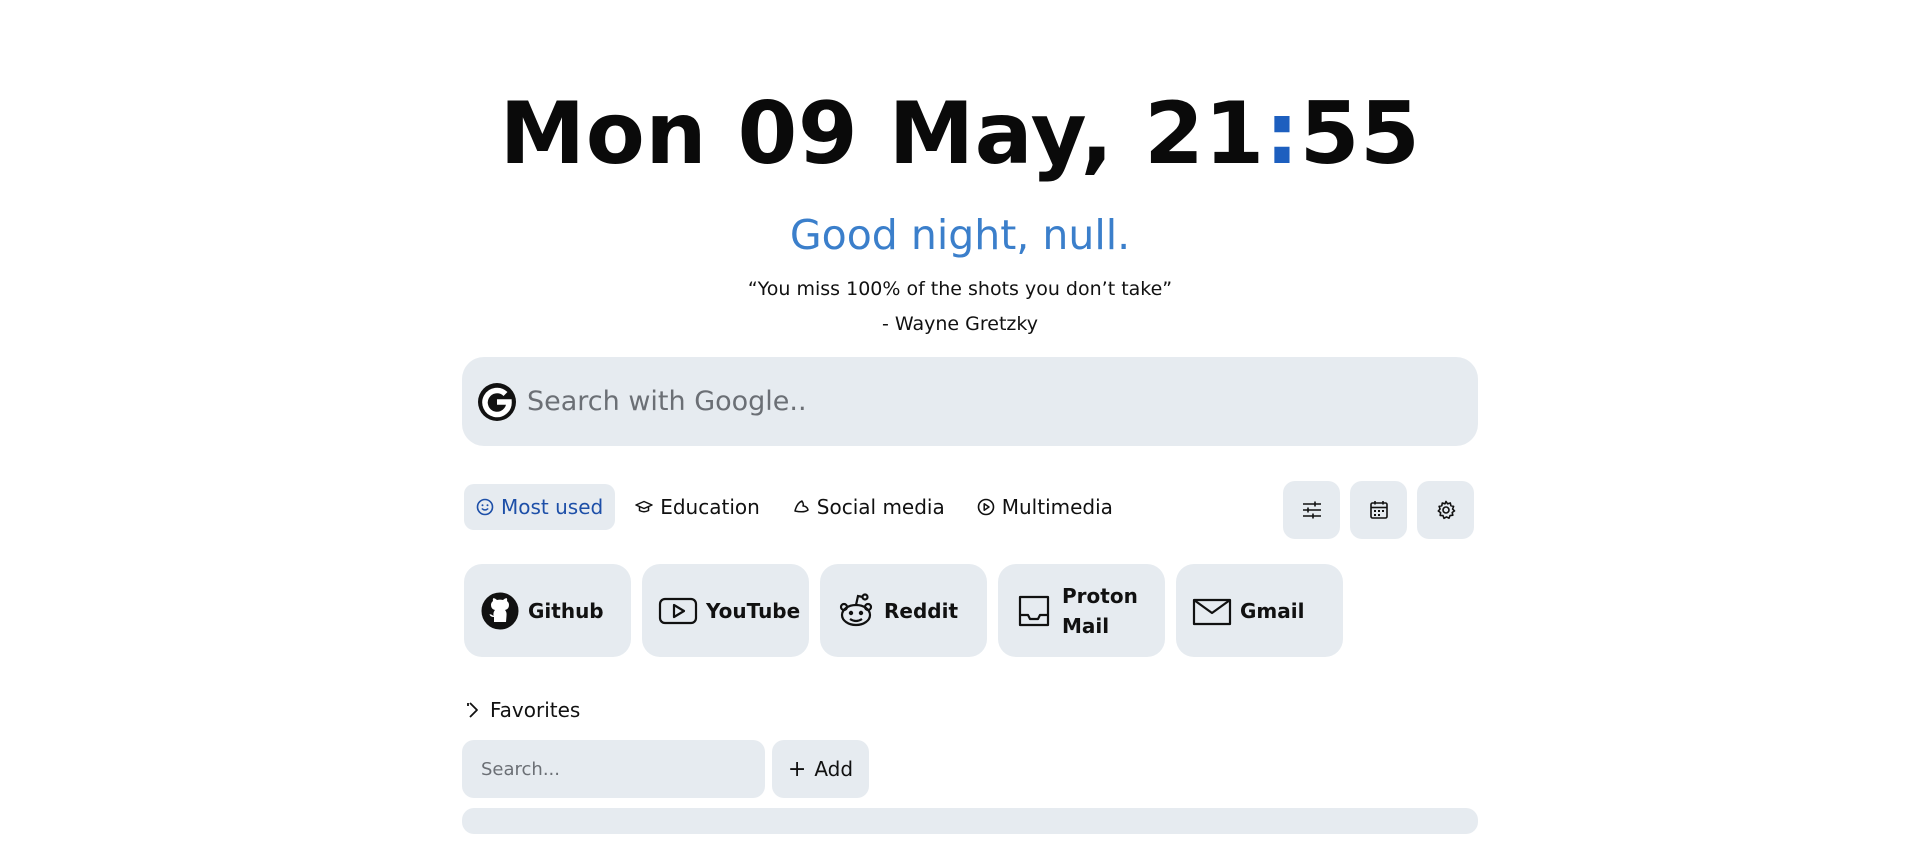 Image resolution: width=1920 pixels, height=854 pixels. I want to click on google-search-bar, so click(970, 401).